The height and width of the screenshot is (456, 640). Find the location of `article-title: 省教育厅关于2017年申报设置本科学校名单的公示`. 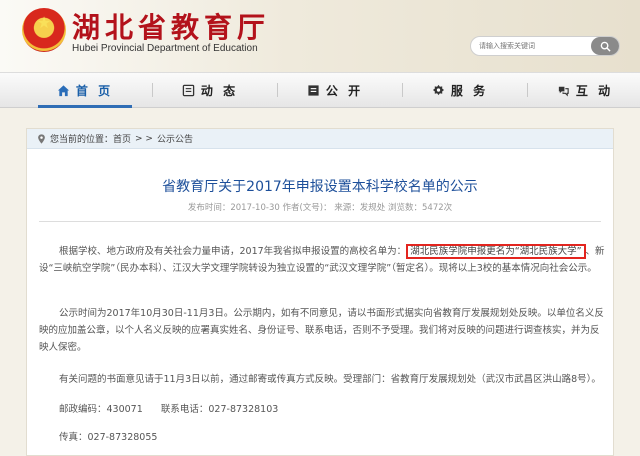

article-title: 省教育厅关于2017年申报设置本科学校名单的公示 is located at coordinates (320, 187).